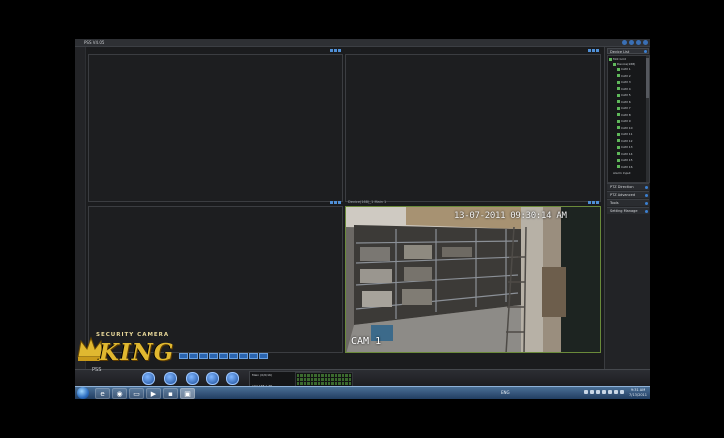 This screenshot has width=724, height=438. What do you see at coordinates (647, 119) in the screenshot?
I see `tree-scrollbar` at bounding box center [647, 119].